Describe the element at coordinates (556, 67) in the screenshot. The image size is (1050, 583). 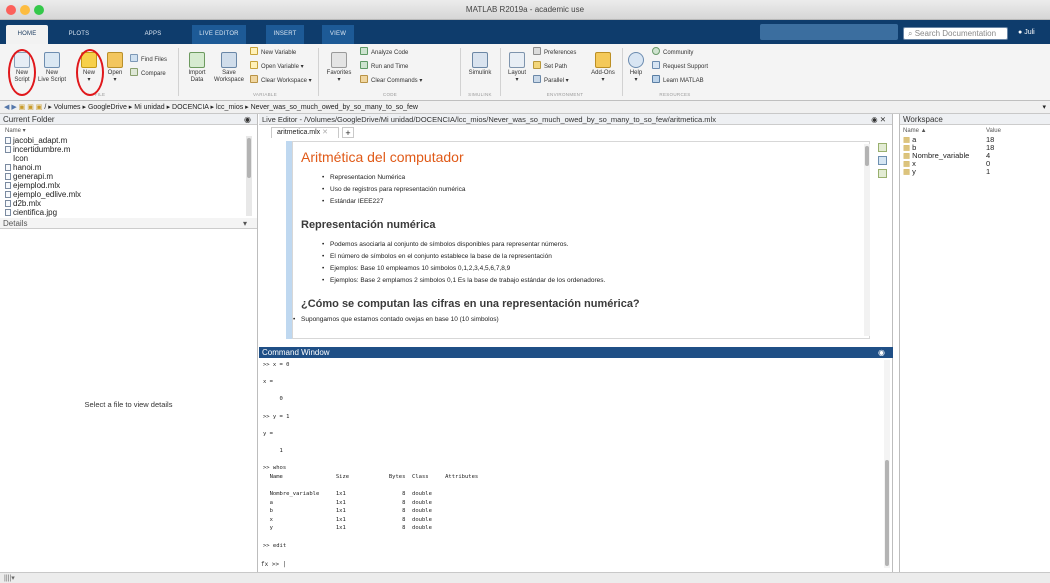
I see `set-path-label: Set Path` at that location.